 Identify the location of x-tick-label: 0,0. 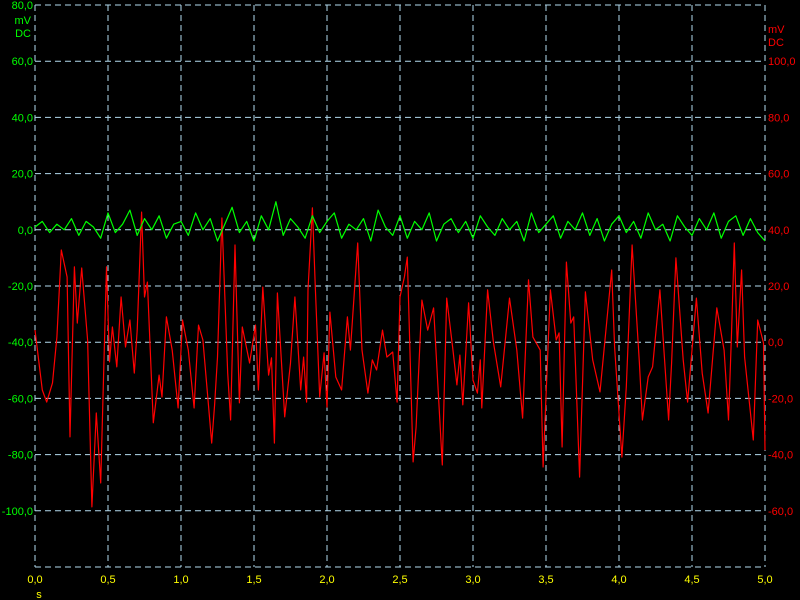
(34, 580).